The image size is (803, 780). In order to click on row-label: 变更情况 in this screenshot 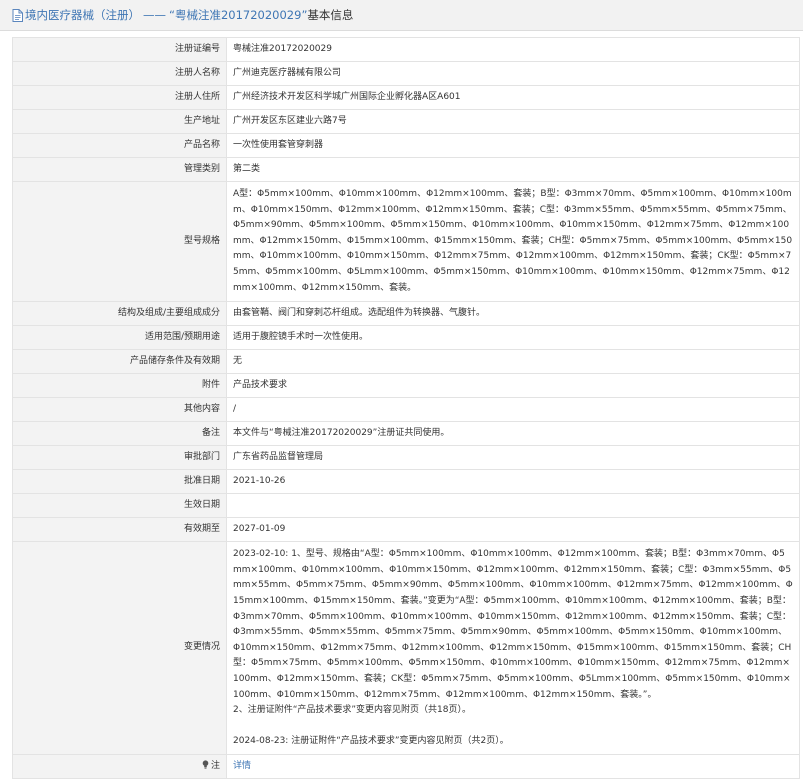, I will do `click(119, 648)`.